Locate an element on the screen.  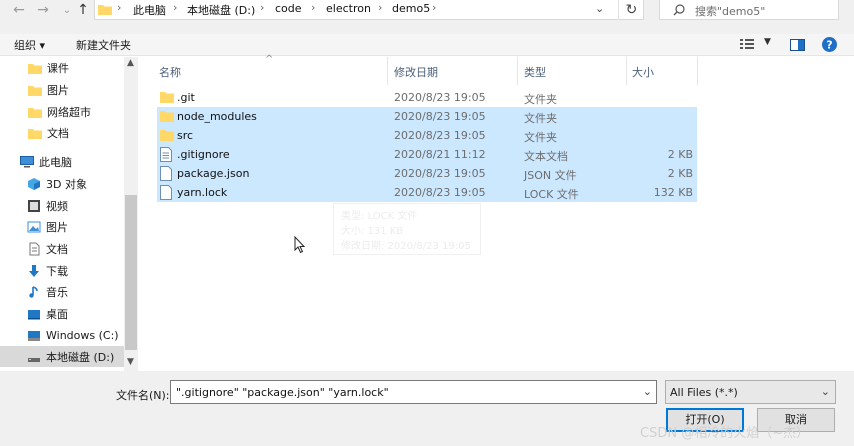
download-icon is located at coordinates (34, 270).